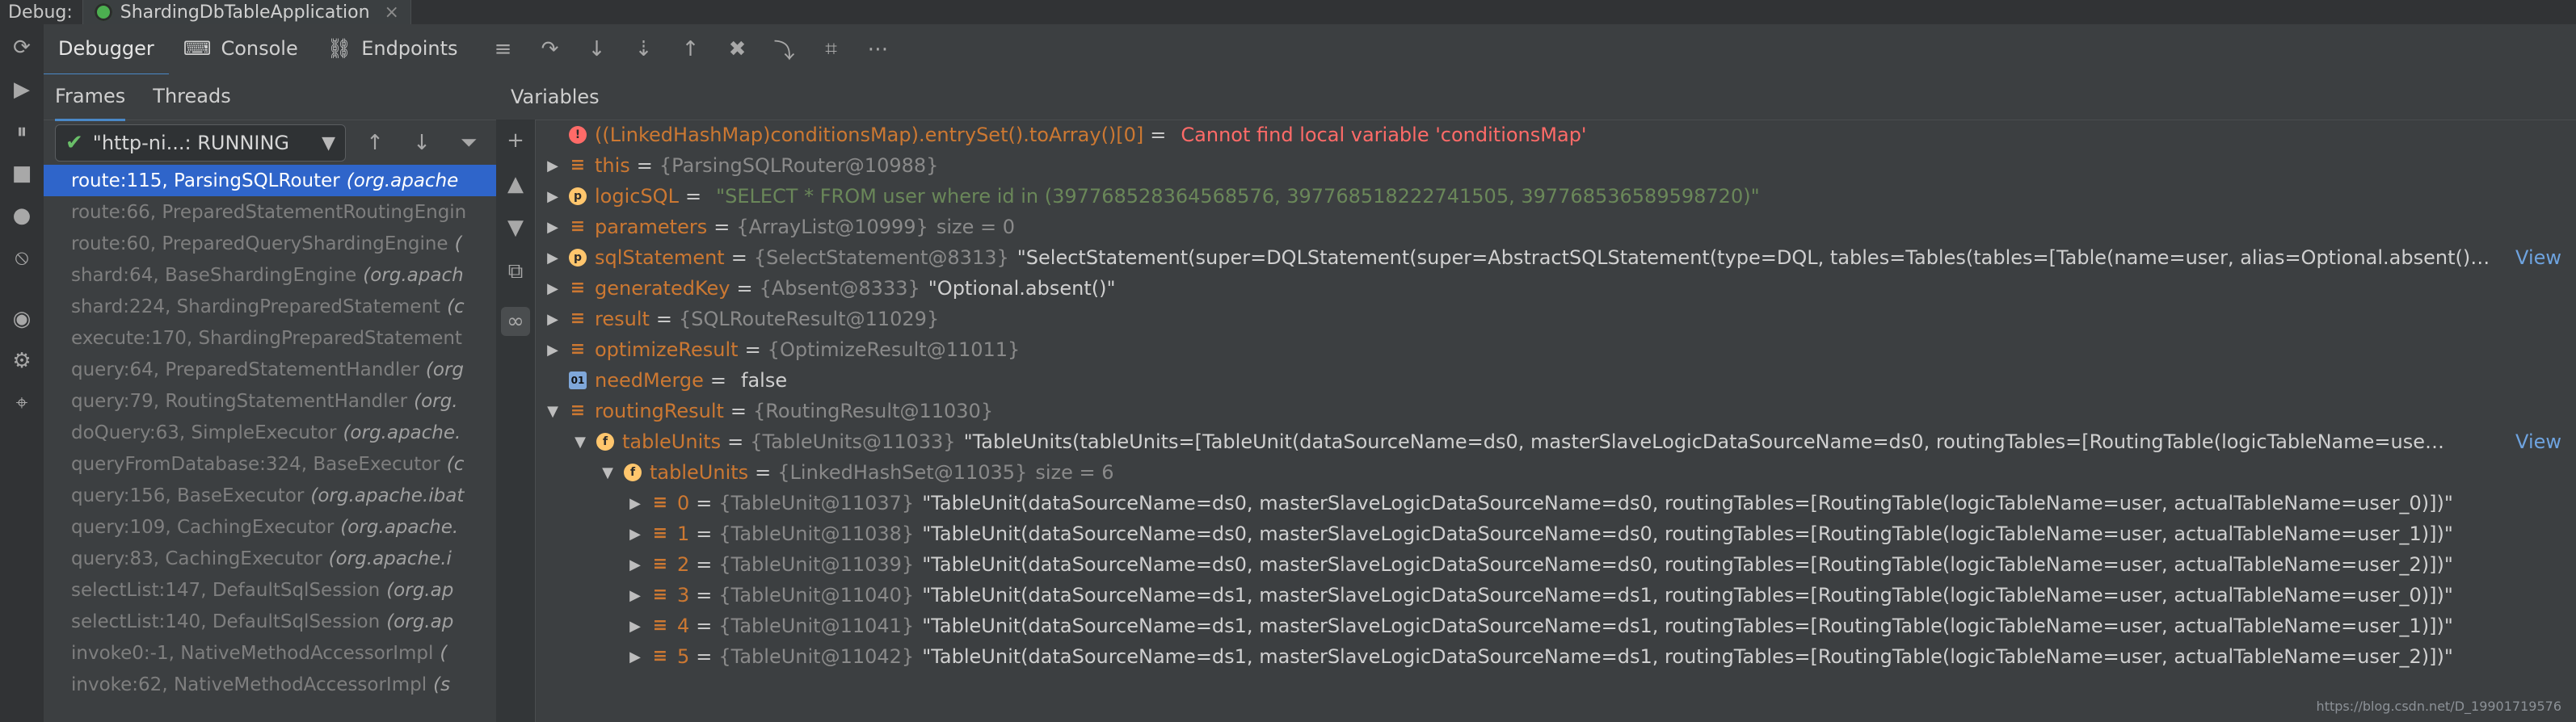 The width and height of the screenshot is (2576, 722). What do you see at coordinates (21, 215) in the screenshot?
I see `breakpoints-icon: ●` at bounding box center [21, 215].